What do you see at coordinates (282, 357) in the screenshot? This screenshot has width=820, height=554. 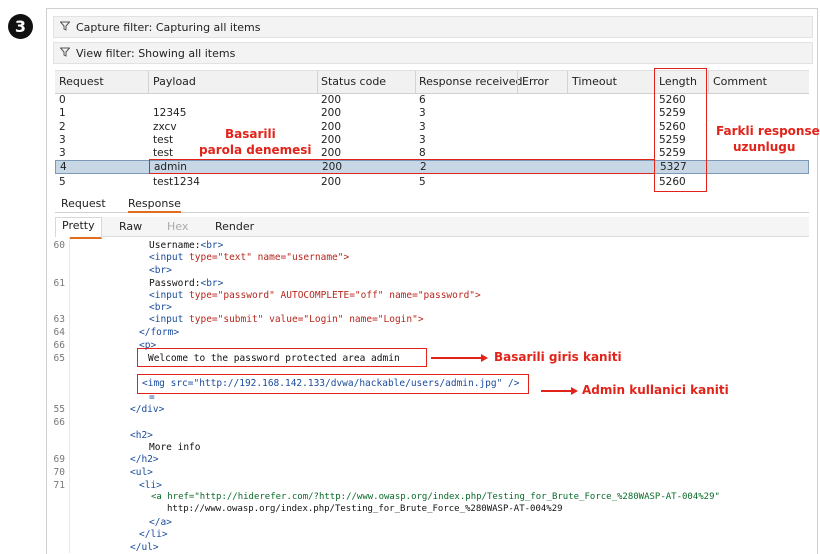 I see `welcome-highlight` at bounding box center [282, 357].